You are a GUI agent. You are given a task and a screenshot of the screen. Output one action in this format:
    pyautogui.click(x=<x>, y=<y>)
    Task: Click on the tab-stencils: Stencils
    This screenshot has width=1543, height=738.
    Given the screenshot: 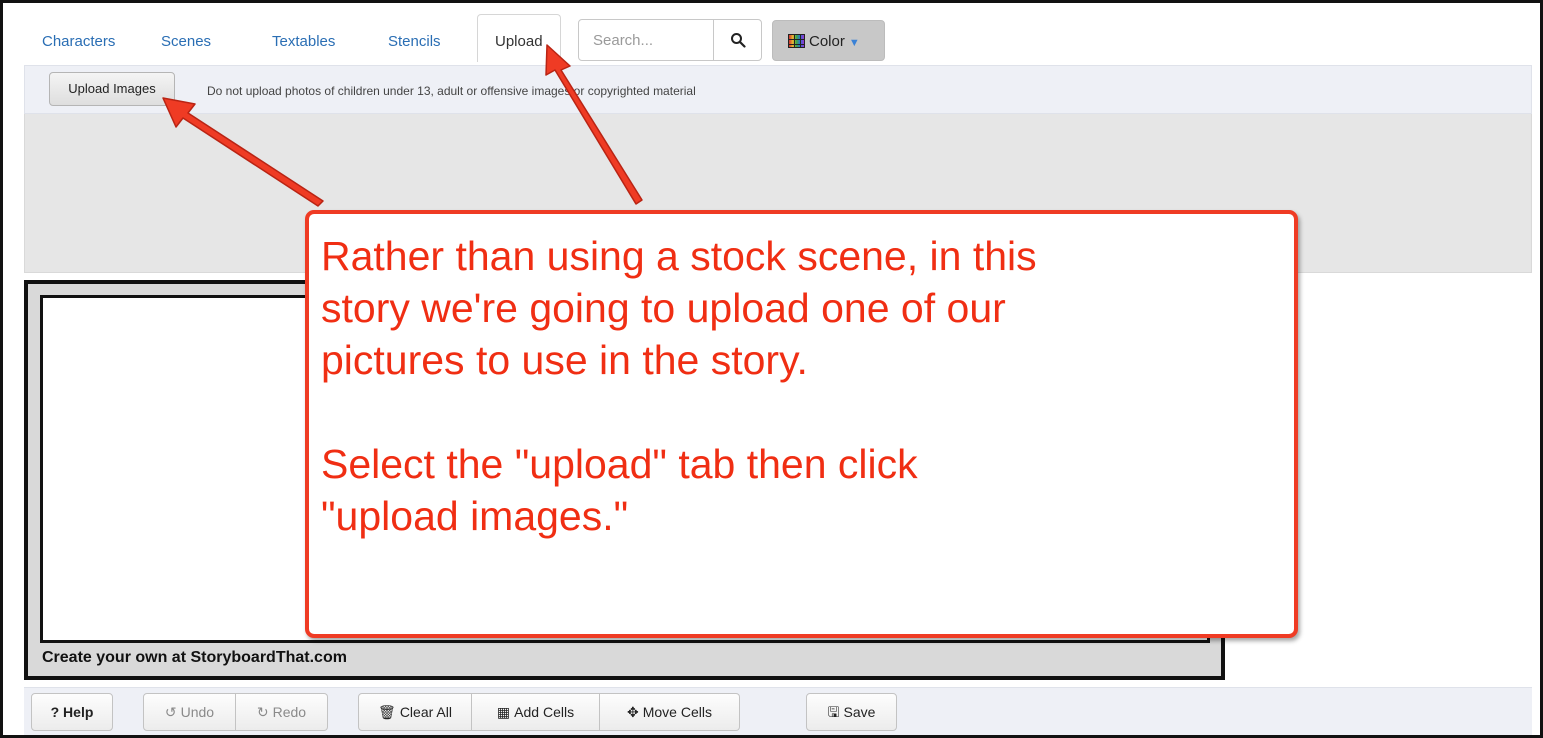 What is the action you would take?
    pyautogui.click(x=414, y=41)
    